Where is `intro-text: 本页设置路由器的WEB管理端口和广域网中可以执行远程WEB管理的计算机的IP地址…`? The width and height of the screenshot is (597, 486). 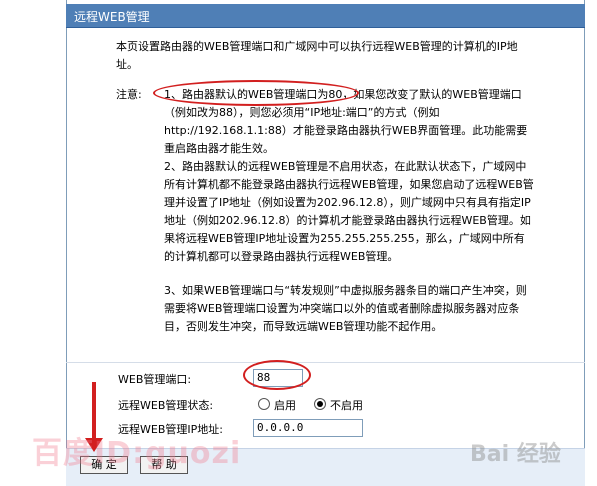
intro-text: 本页设置路由器的WEB管理端口和广域网中可以执行远程WEB管理的计算机的IP地址… is located at coordinates (317, 55).